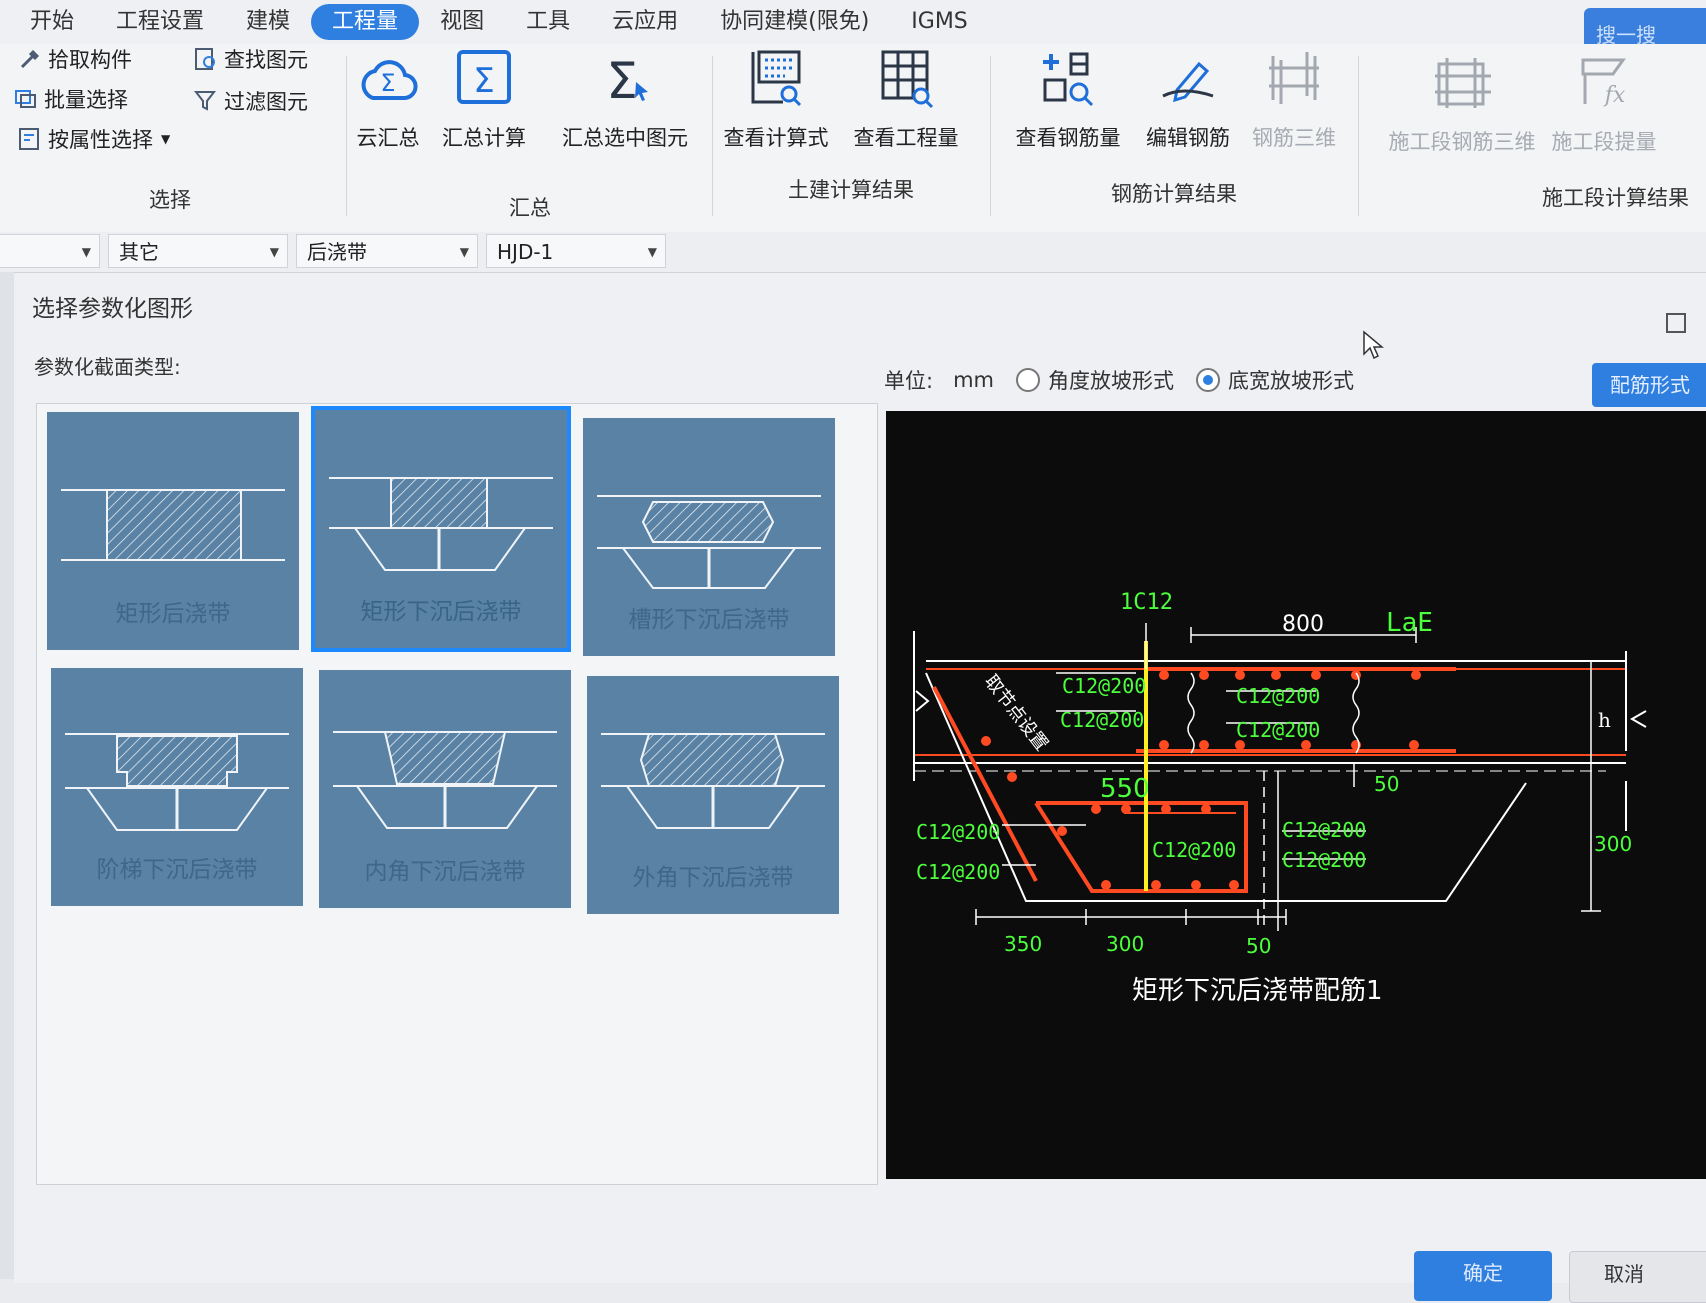  I want to click on group-stage-results: 施工段钢筋三维 fx 施工段提量 施工段计算结果, so click(1534, 138).